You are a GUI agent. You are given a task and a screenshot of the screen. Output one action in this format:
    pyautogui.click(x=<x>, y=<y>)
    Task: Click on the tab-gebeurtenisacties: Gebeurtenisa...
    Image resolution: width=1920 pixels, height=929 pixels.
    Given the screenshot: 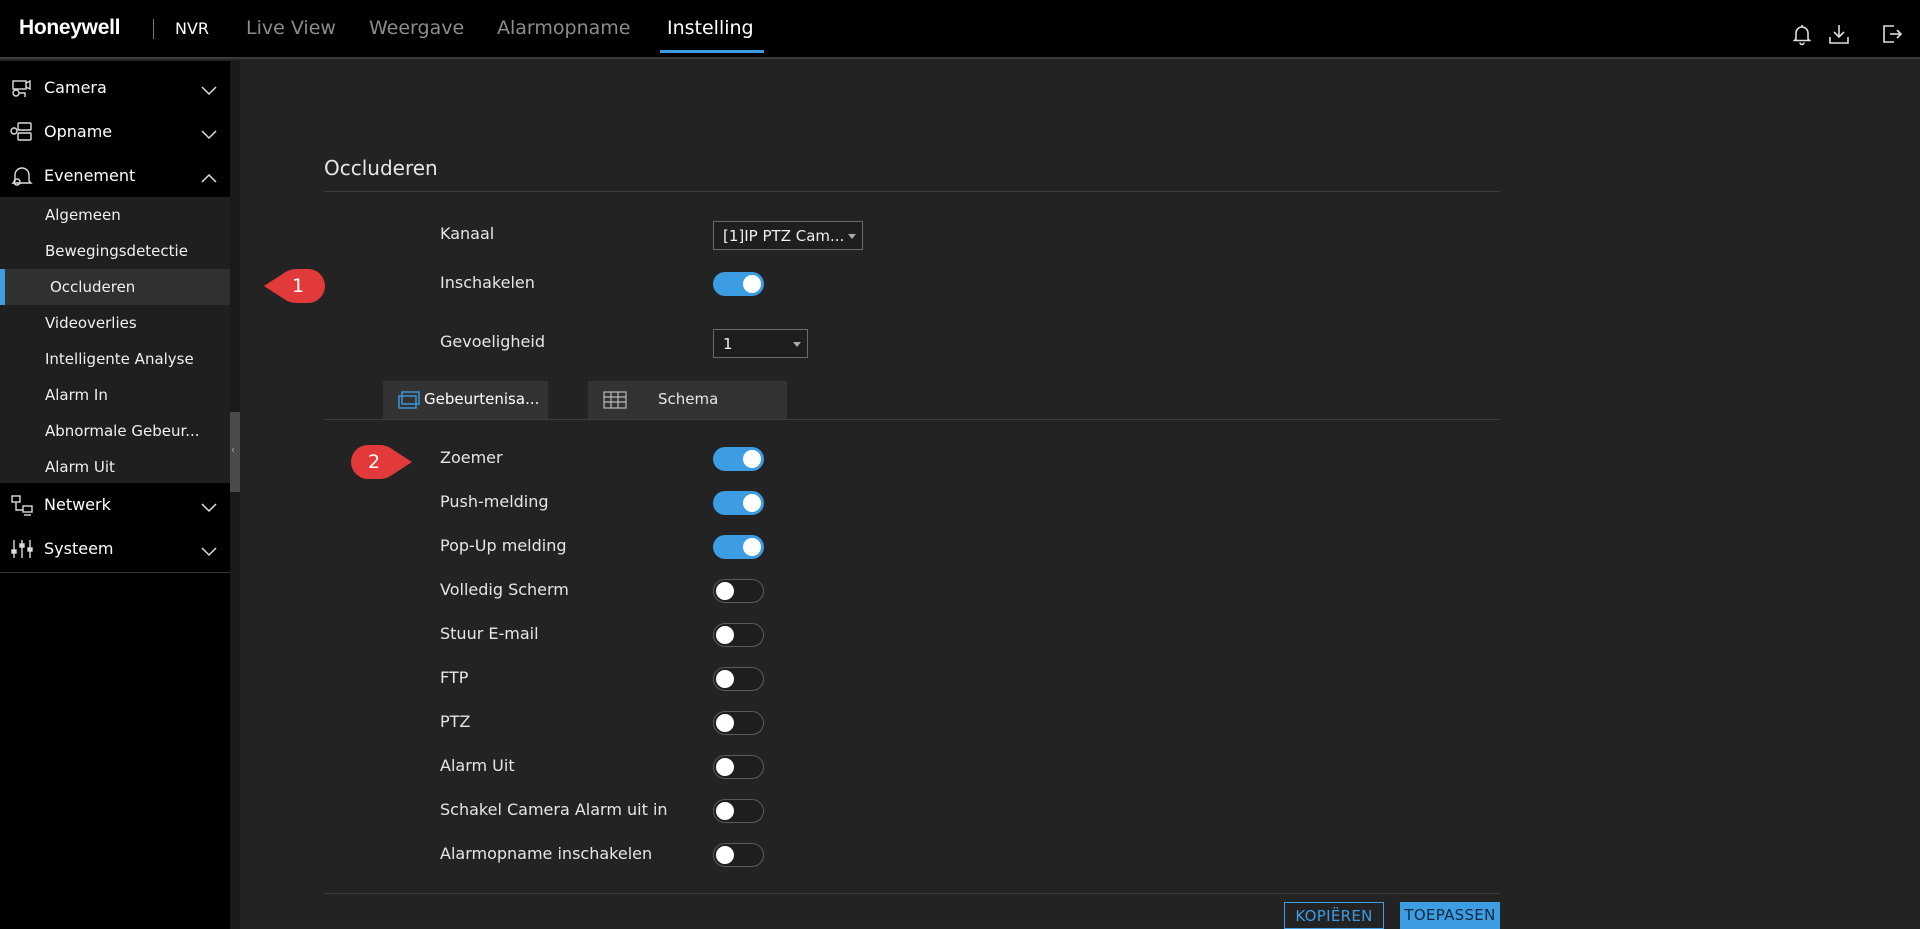 What is the action you would take?
    pyautogui.click(x=465, y=400)
    